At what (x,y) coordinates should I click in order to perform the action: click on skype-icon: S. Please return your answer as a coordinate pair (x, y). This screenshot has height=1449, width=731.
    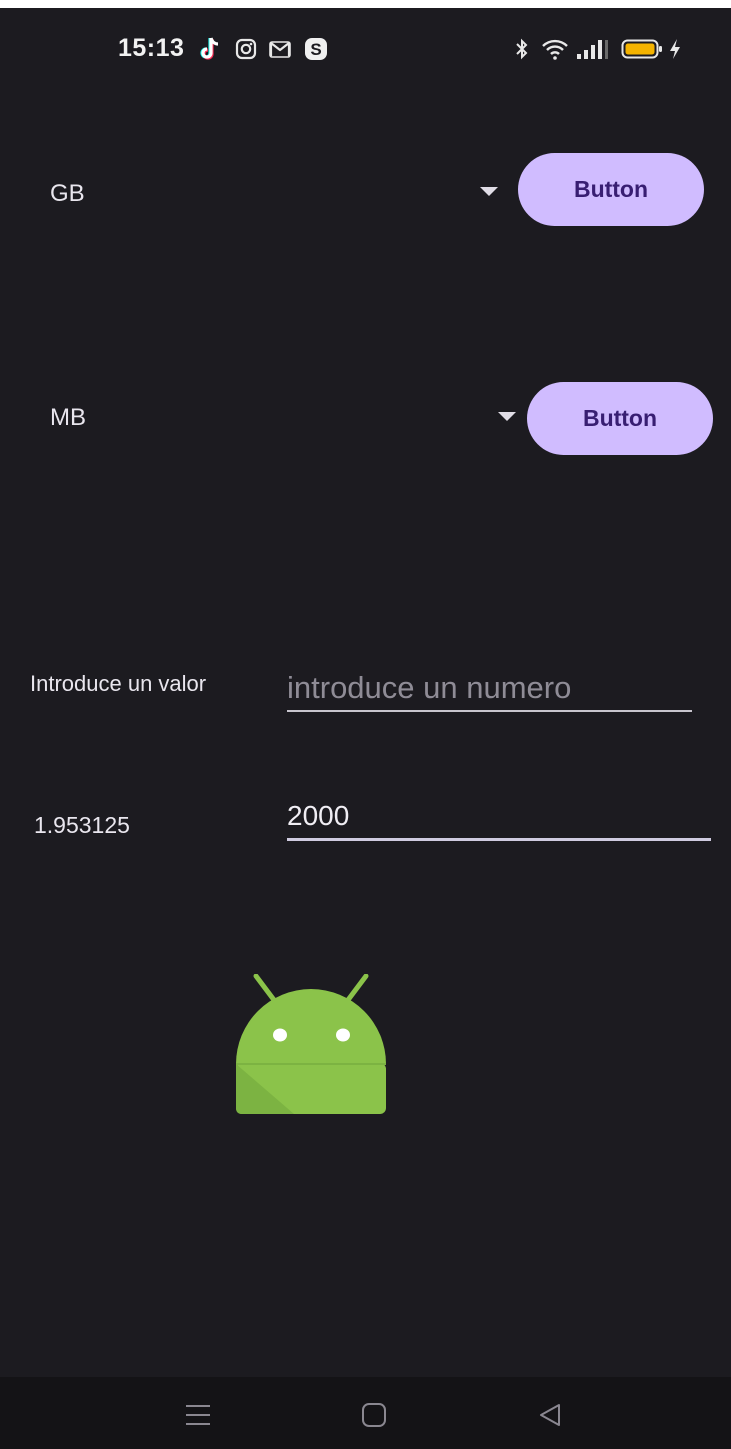
    Looking at the image, I should click on (316, 49).